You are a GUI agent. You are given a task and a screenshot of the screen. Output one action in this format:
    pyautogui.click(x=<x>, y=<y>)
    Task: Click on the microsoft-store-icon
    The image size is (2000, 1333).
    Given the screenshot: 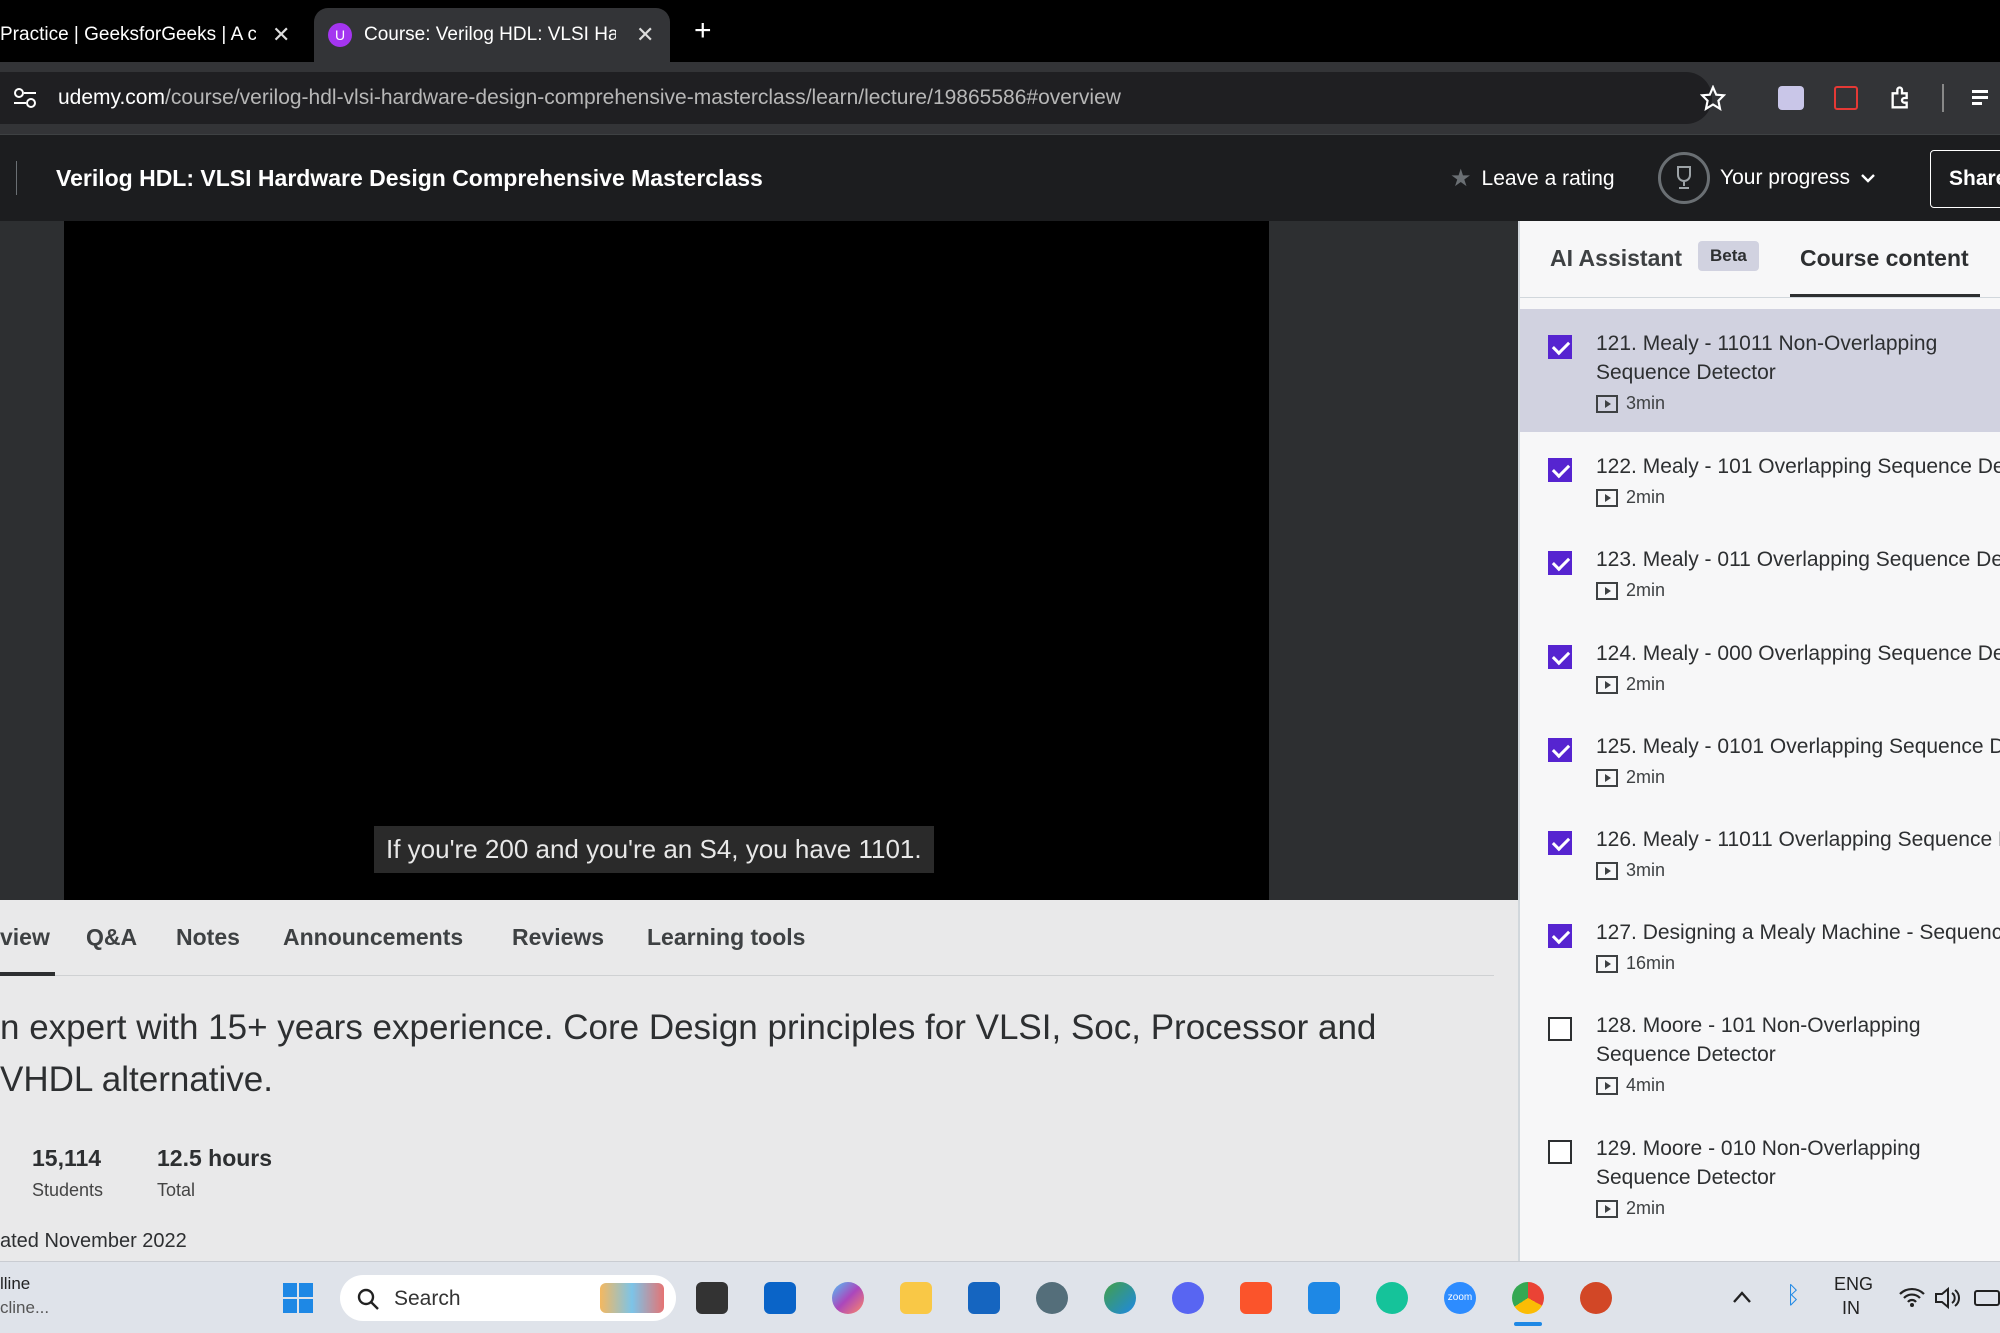 What is the action you would take?
    pyautogui.click(x=984, y=1298)
    